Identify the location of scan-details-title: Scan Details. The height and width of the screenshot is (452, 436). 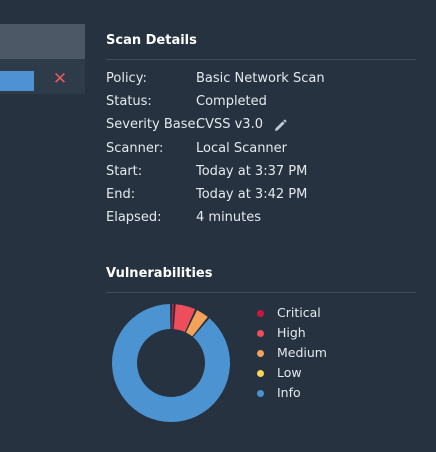
(151, 40).